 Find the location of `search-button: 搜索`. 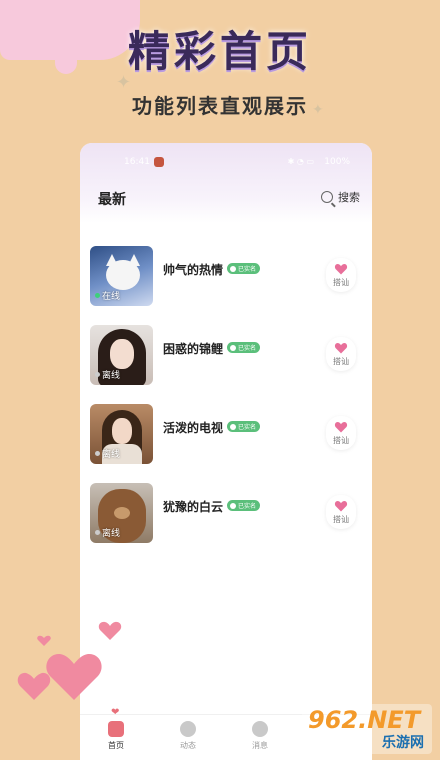

search-button: 搜索 is located at coordinates (340, 197).